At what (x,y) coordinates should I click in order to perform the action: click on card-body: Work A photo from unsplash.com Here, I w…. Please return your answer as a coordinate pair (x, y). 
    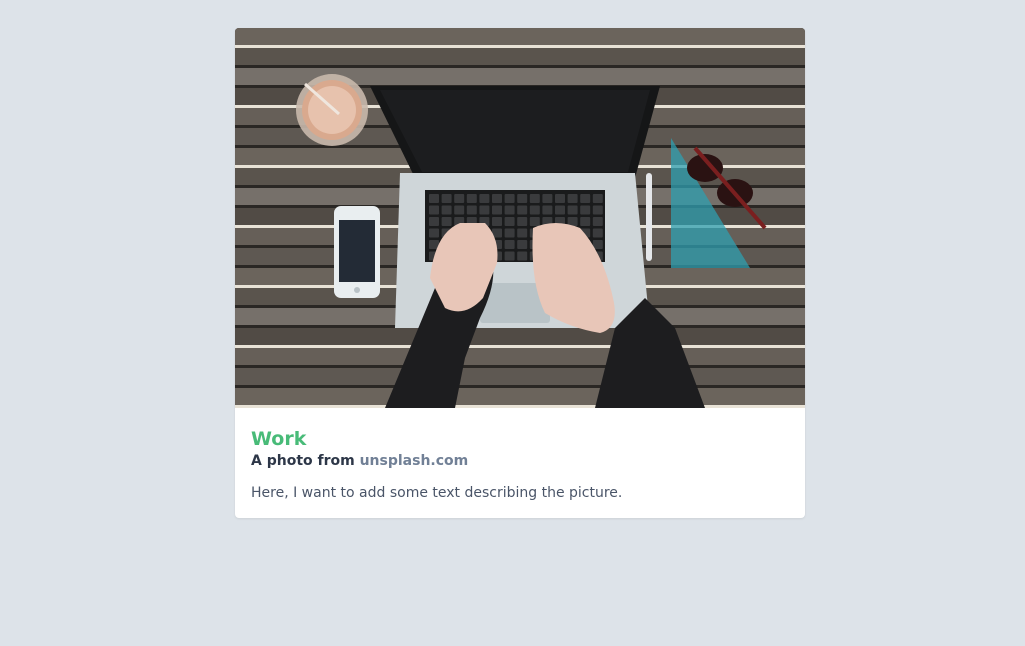
    Looking at the image, I should click on (520, 472).